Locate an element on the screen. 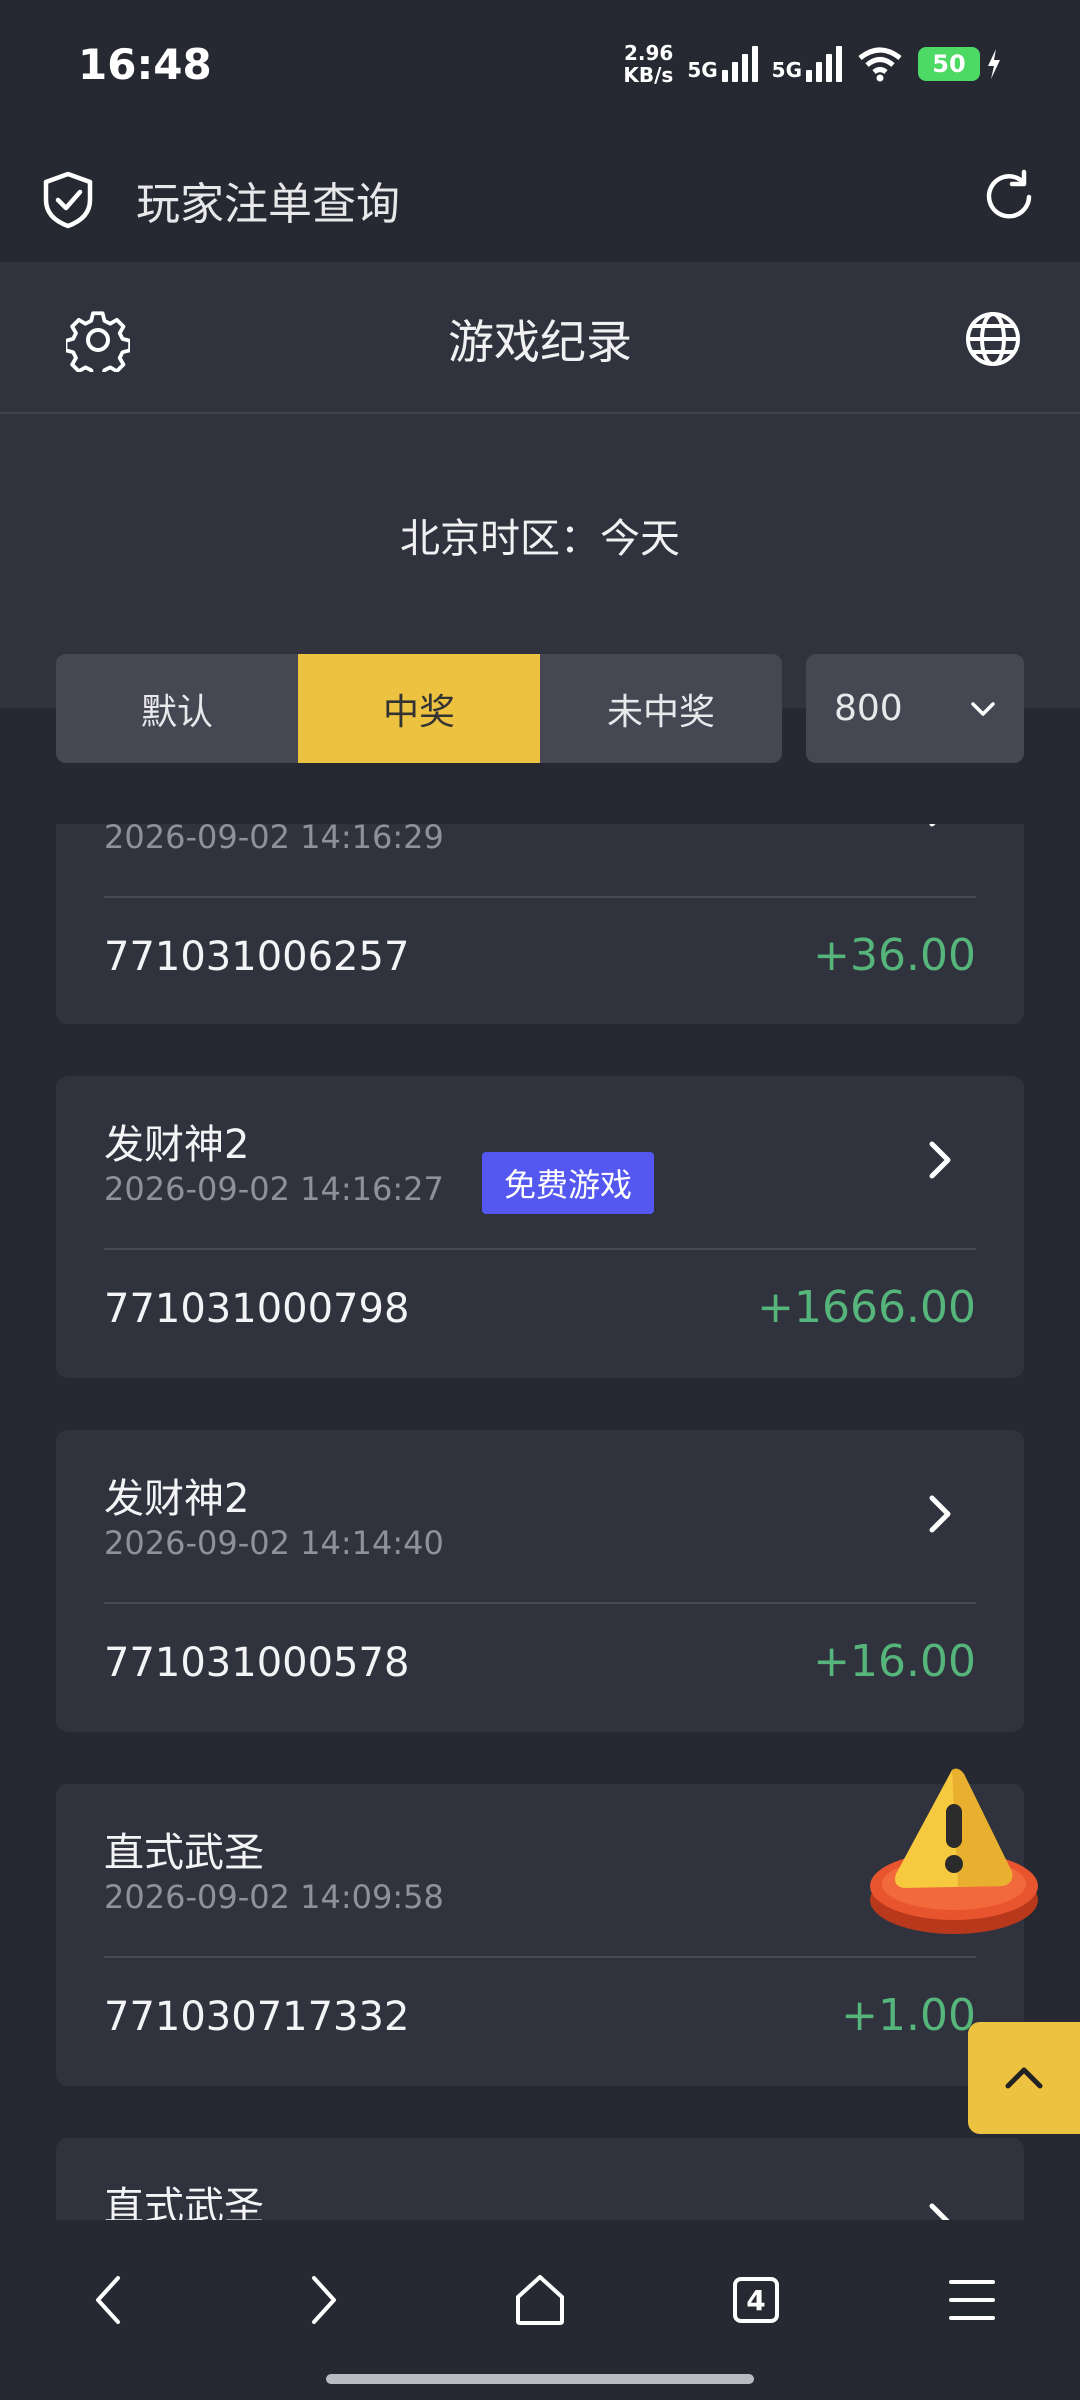 This screenshot has height=2400, width=1080. wifi-icon is located at coordinates (880, 64).